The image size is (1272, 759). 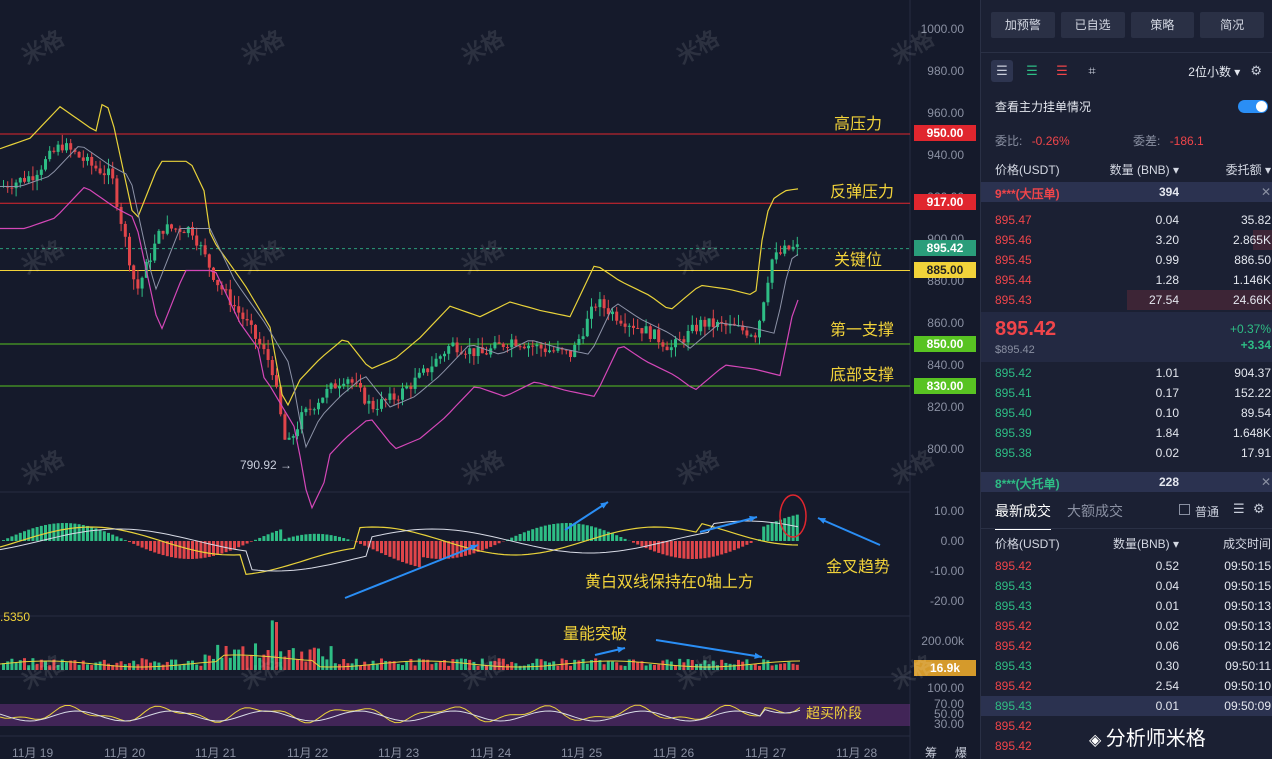 What do you see at coordinates (1126, 300) in the screenshot?
I see `ask-row: 895.43 27.54 24.66K` at bounding box center [1126, 300].